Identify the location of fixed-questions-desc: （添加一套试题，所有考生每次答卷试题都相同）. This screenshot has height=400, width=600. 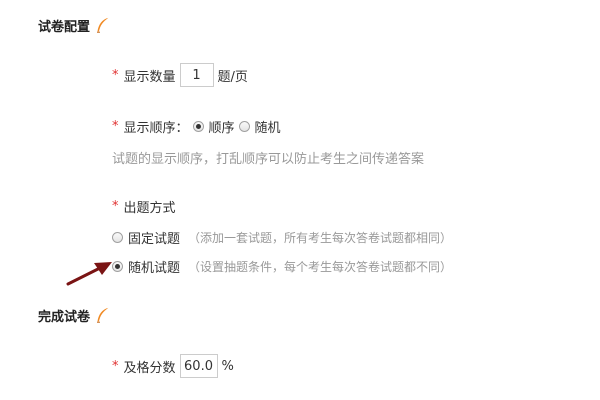
(320, 237).